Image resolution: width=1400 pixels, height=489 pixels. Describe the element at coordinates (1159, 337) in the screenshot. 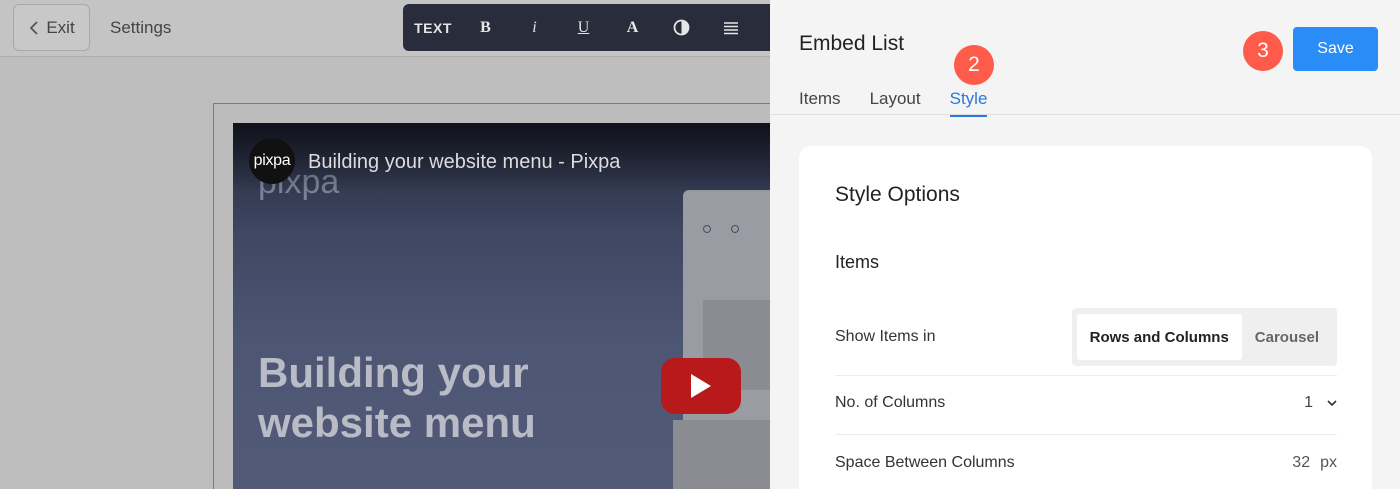

I see `option-rows-and-columns: Rows and Columns` at that location.